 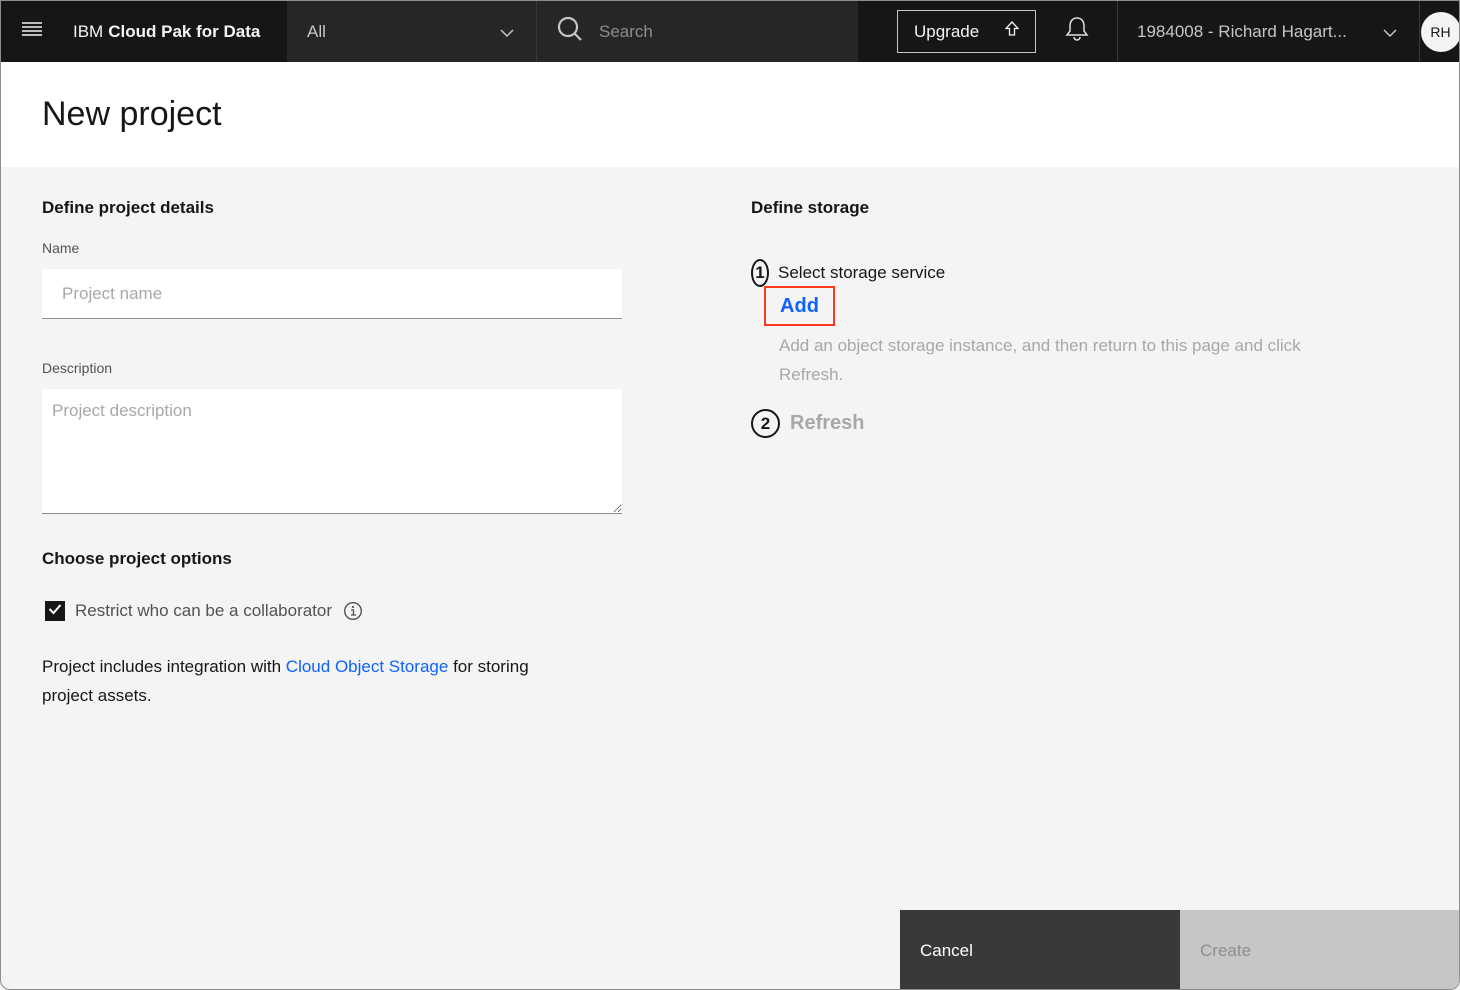 What do you see at coordinates (61, 248) in the screenshot?
I see `name-label: Name` at bounding box center [61, 248].